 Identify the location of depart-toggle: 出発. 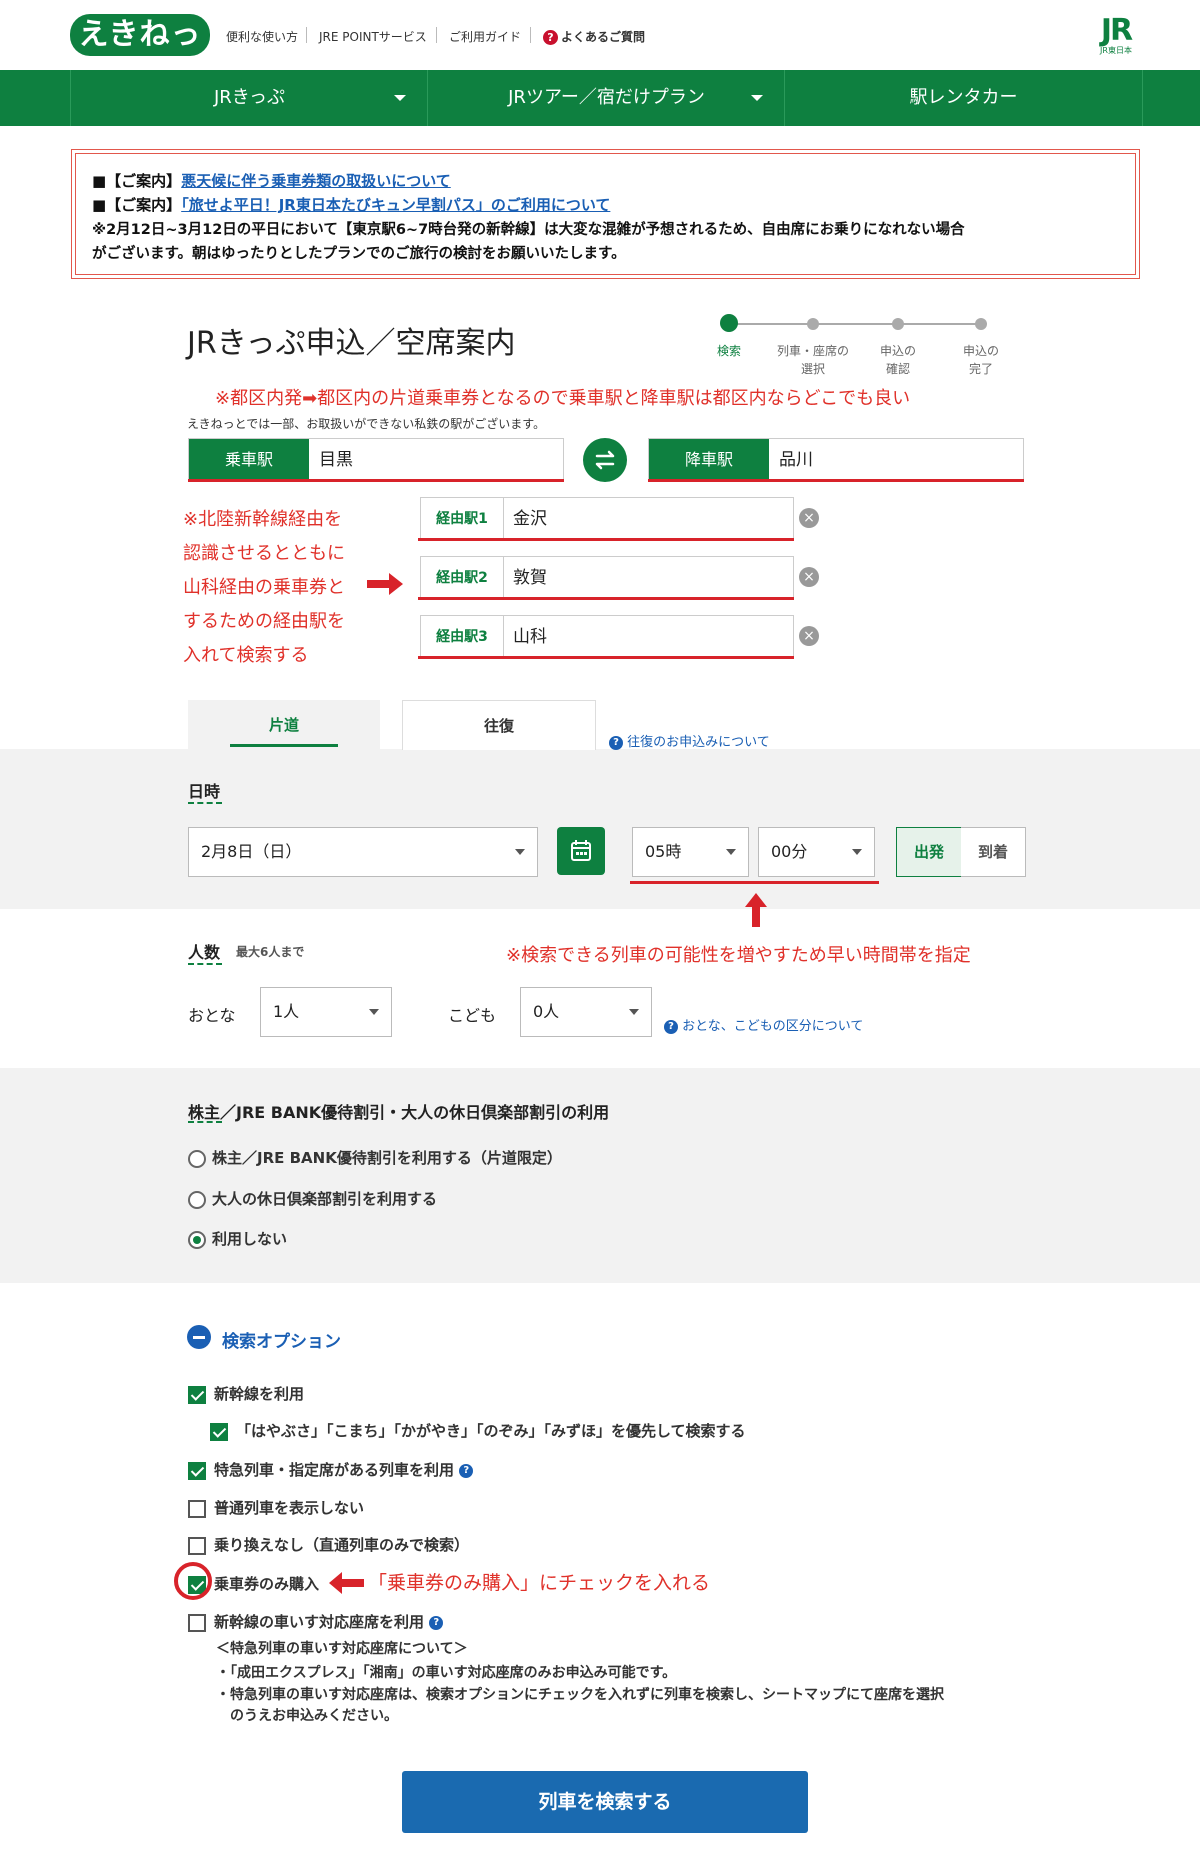
(929, 852).